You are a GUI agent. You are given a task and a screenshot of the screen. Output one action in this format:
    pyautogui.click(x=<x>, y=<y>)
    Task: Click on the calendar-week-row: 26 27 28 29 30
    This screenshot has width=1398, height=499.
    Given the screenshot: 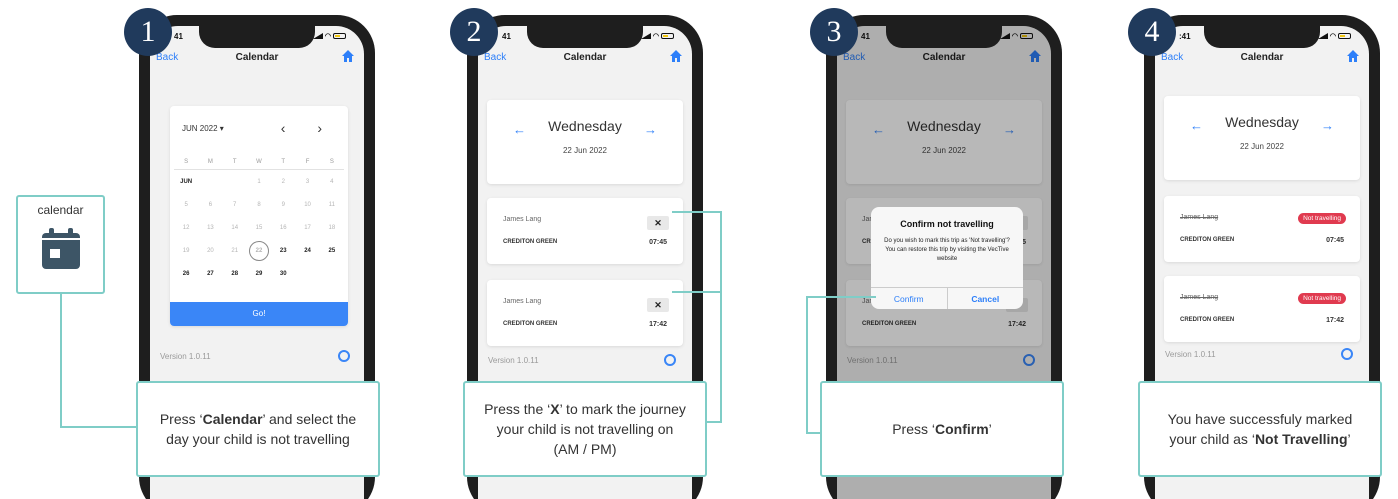 What is the action you would take?
    pyautogui.click(x=259, y=273)
    